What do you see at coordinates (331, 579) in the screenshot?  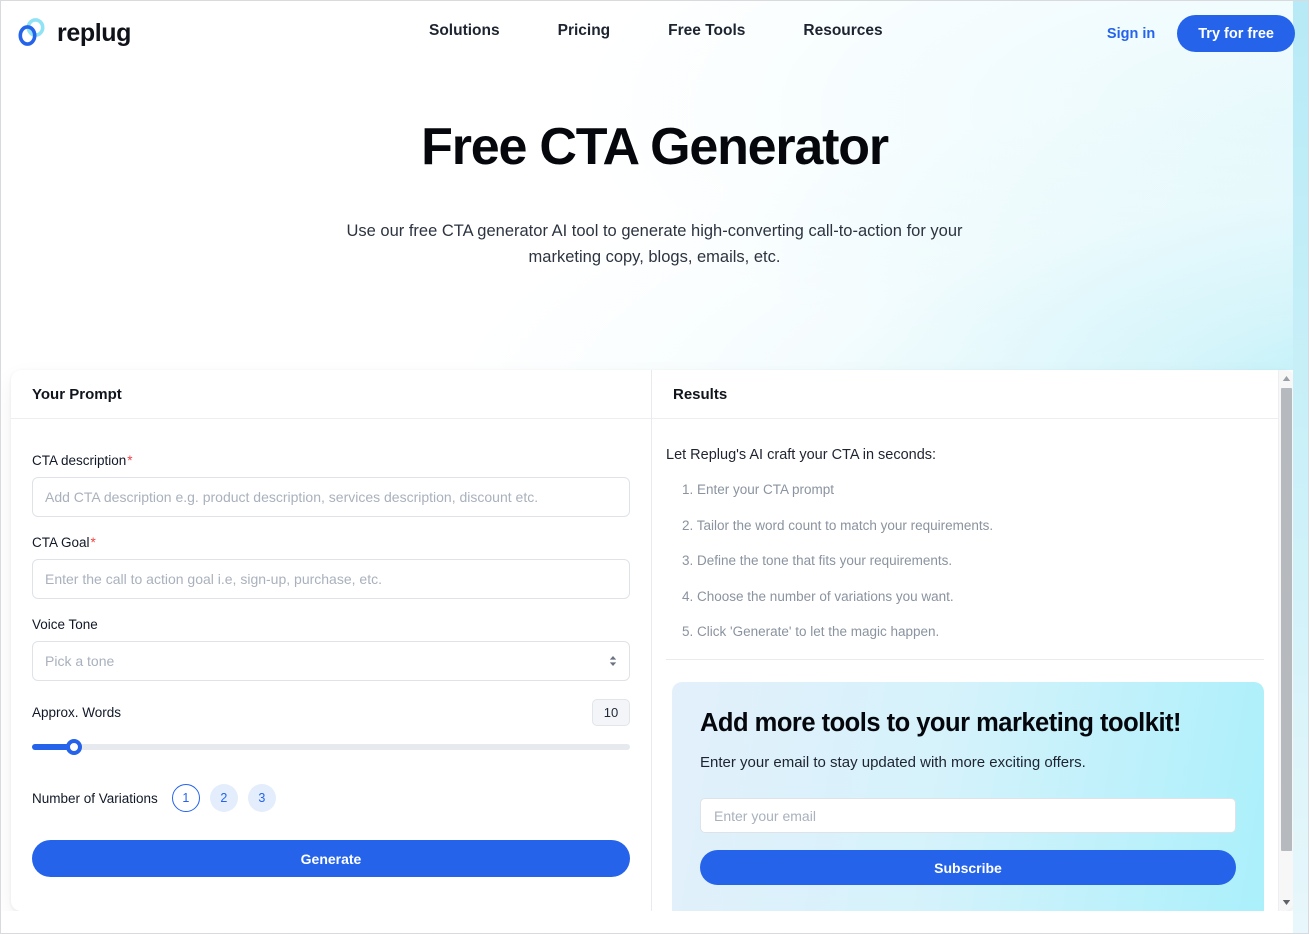 I see `cta-goal-input` at bounding box center [331, 579].